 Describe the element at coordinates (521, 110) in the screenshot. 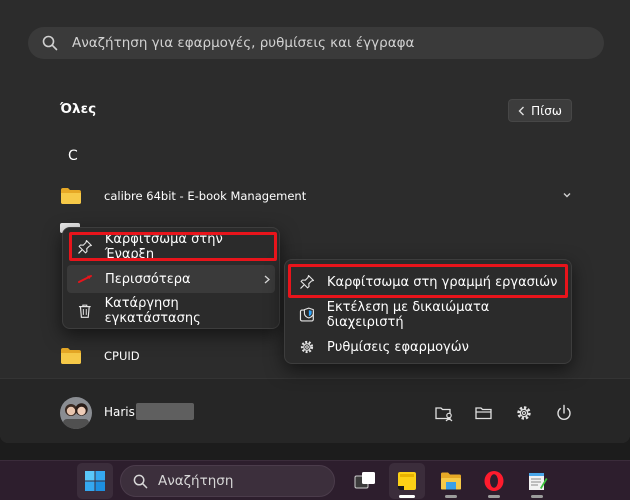

I see `chevron-left-icon` at that location.